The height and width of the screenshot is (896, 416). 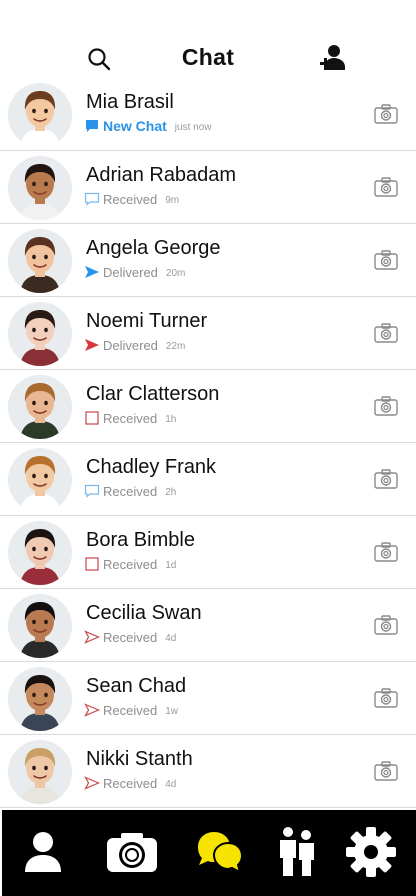 I want to click on chat-status: Delivered 22m, so click(x=134, y=345).